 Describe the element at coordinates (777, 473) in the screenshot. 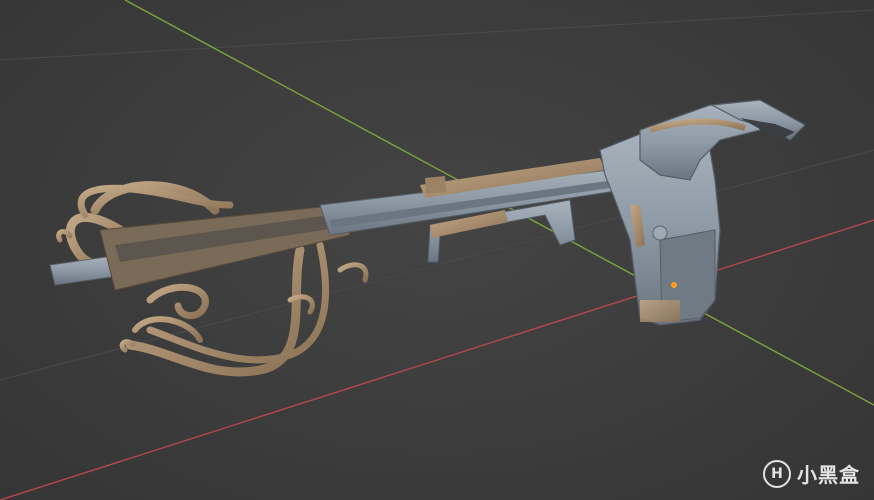

I see `xiaoheihe-logo-icon: H` at that location.